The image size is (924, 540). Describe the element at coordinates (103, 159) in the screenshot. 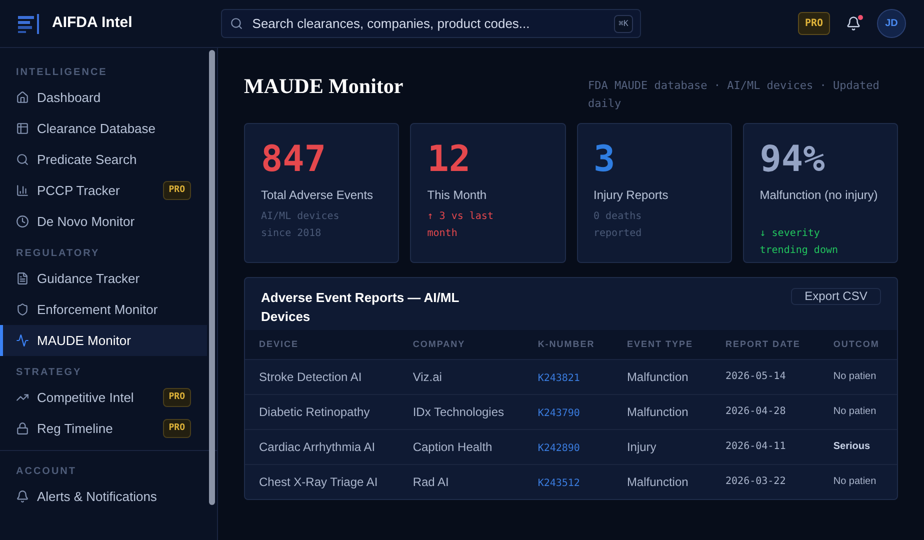

I see `sidebar-item: Predicate Search` at that location.